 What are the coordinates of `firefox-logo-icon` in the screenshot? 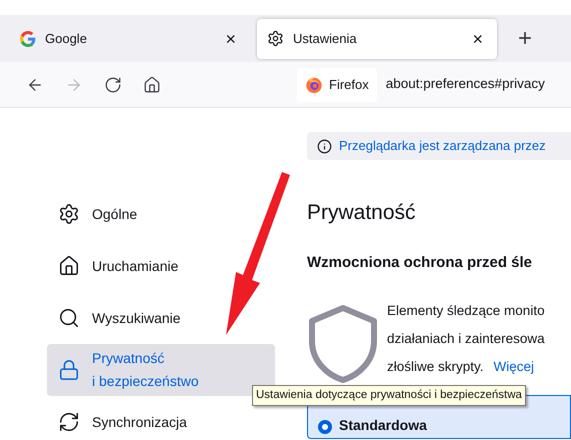 It's located at (314, 85).